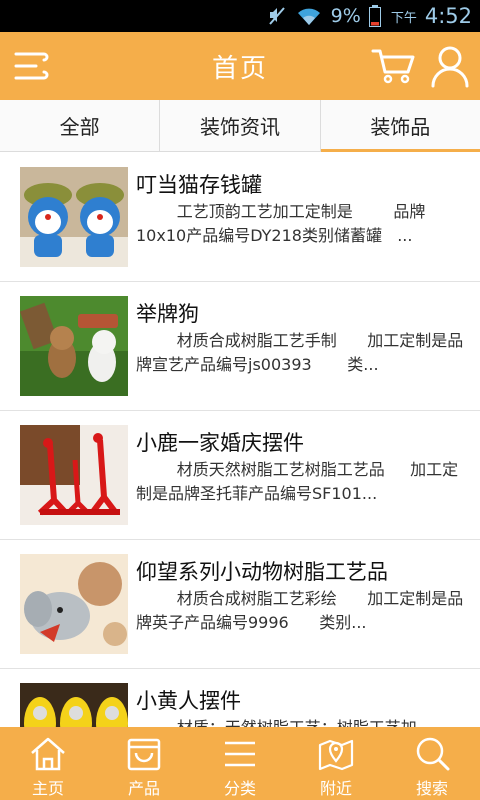  Describe the element at coordinates (400, 126) in the screenshot. I see `tab-decorations: 装饰品` at that location.